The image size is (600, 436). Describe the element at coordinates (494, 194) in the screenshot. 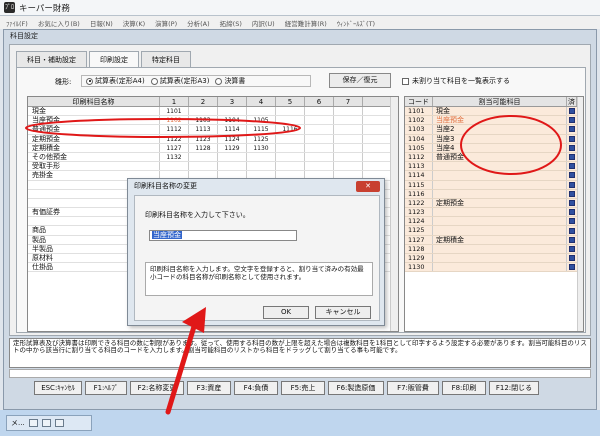

I see `list-item: 1116` at that location.